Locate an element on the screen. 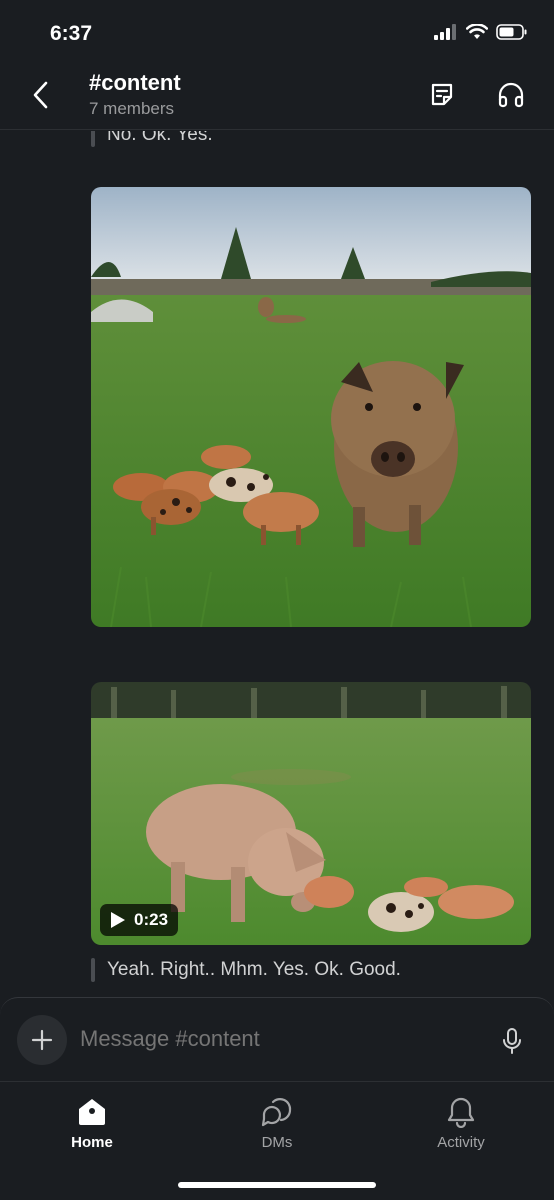 The height and width of the screenshot is (1200, 554). video-duration-badge: 0:23 is located at coordinates (139, 920).